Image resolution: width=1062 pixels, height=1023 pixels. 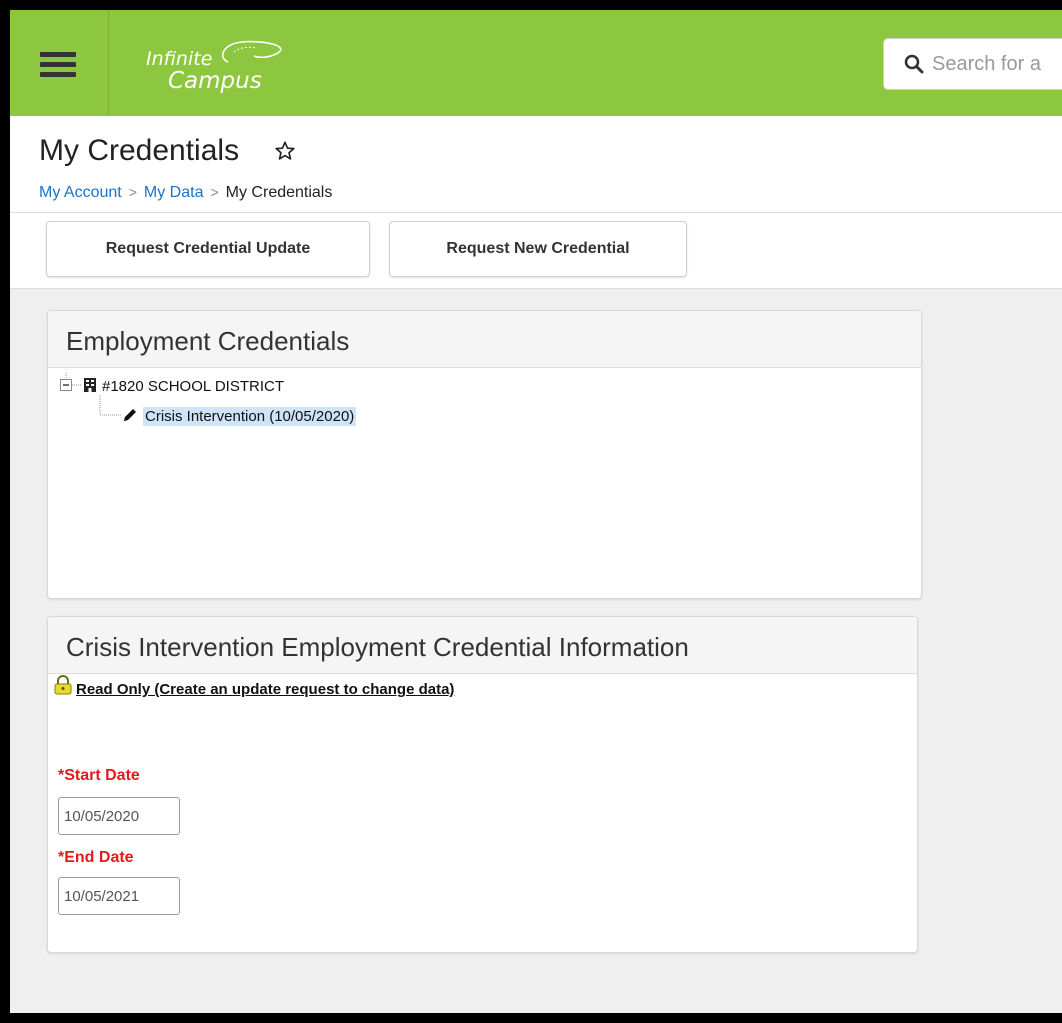 What do you see at coordinates (119, 896) in the screenshot?
I see `end-date-field` at bounding box center [119, 896].